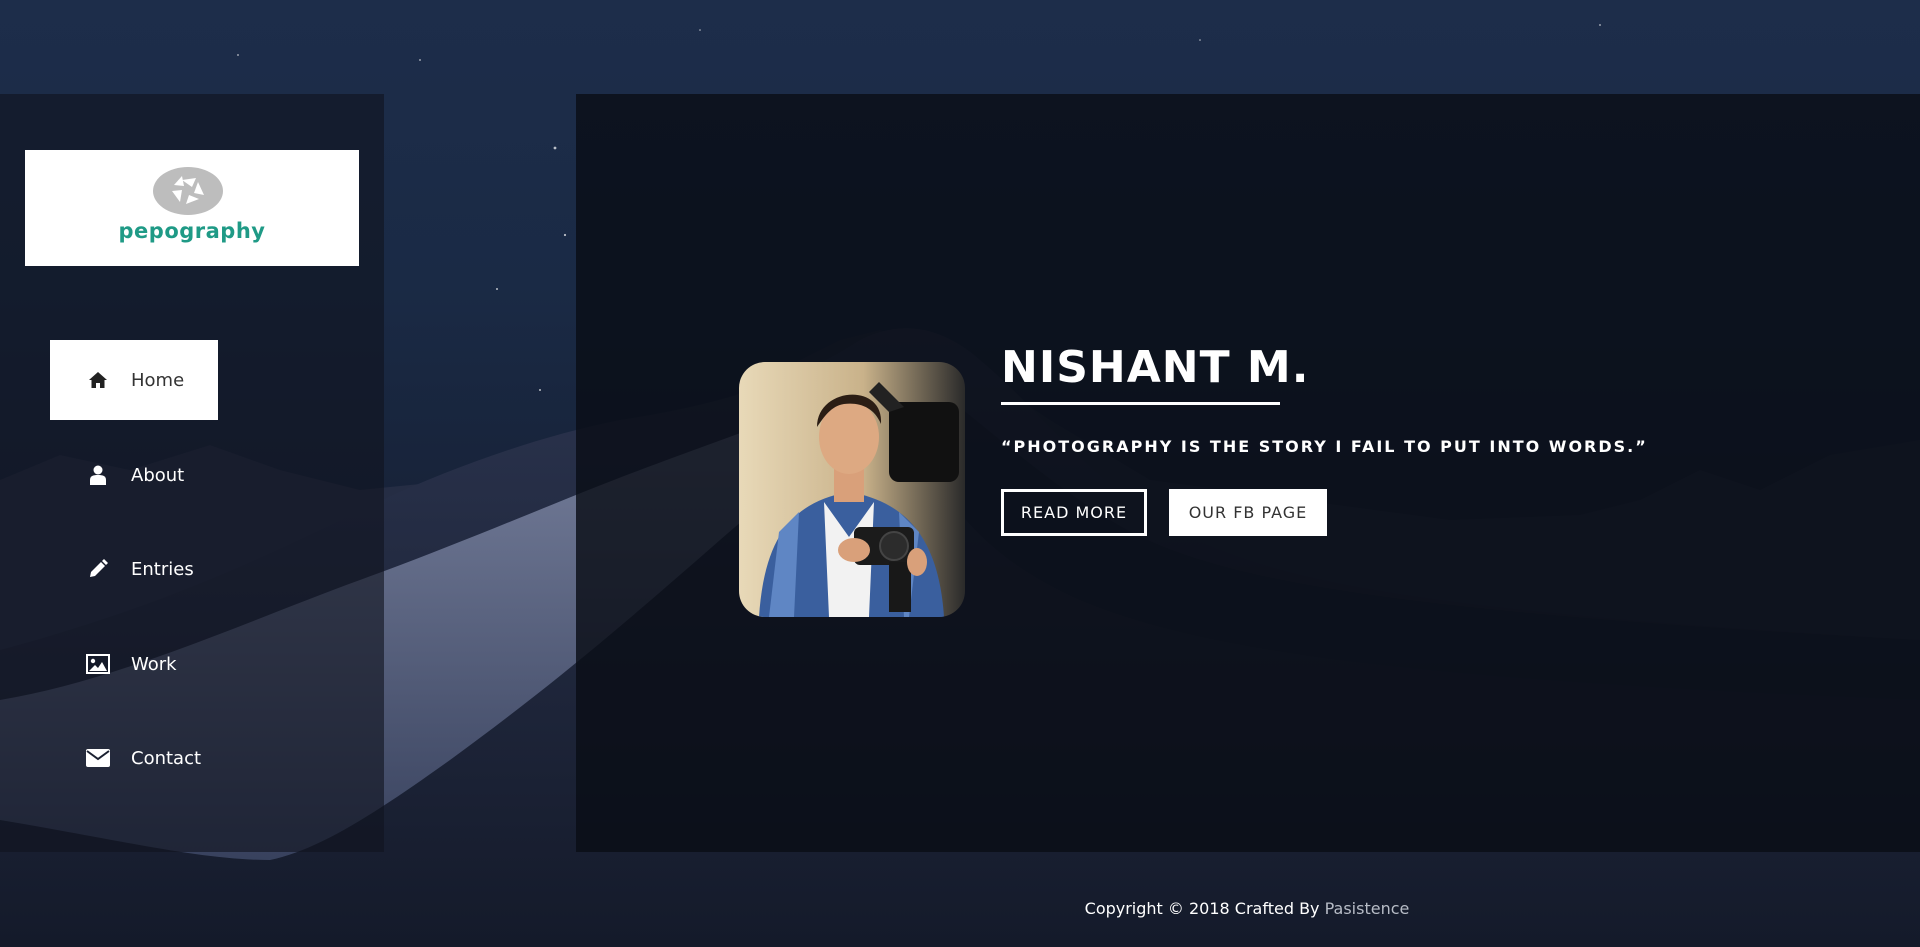  I want to click on title-underline, so click(1140, 403).